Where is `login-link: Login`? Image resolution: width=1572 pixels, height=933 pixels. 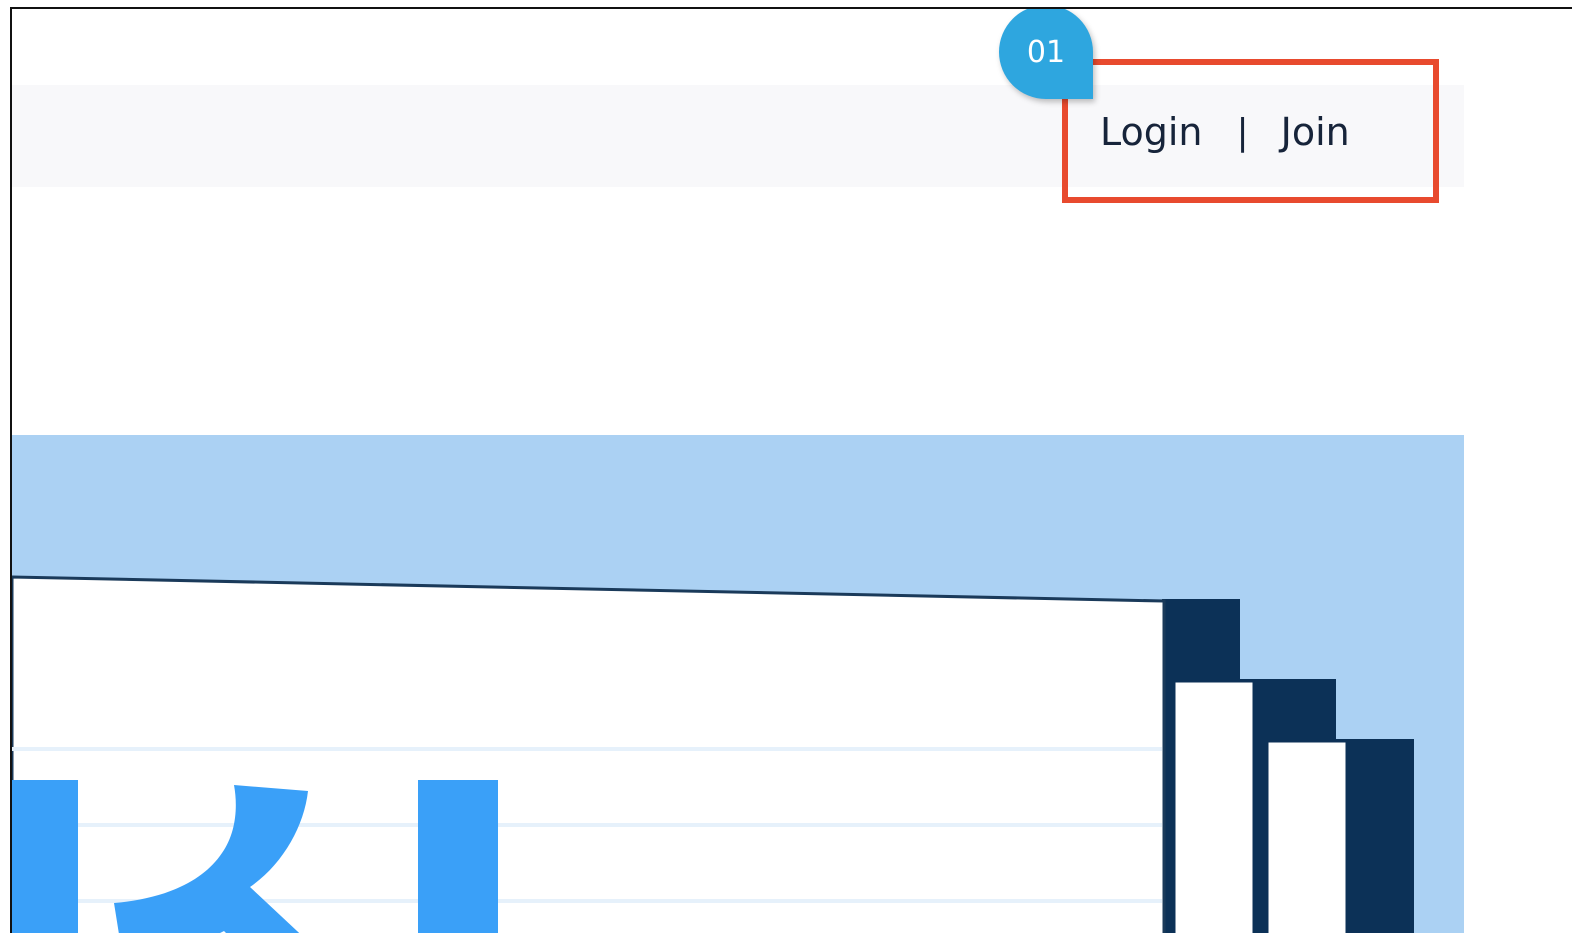 login-link: Login is located at coordinates (1151, 132).